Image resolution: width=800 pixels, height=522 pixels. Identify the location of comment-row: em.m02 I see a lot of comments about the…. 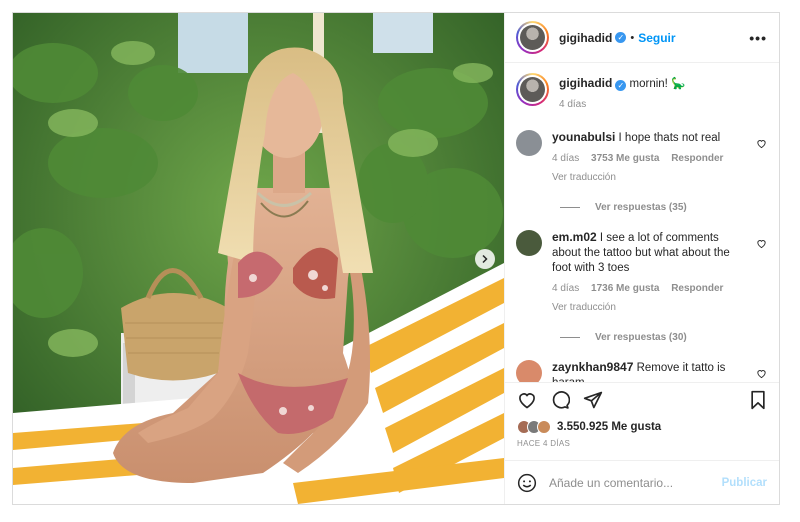
(641, 272).